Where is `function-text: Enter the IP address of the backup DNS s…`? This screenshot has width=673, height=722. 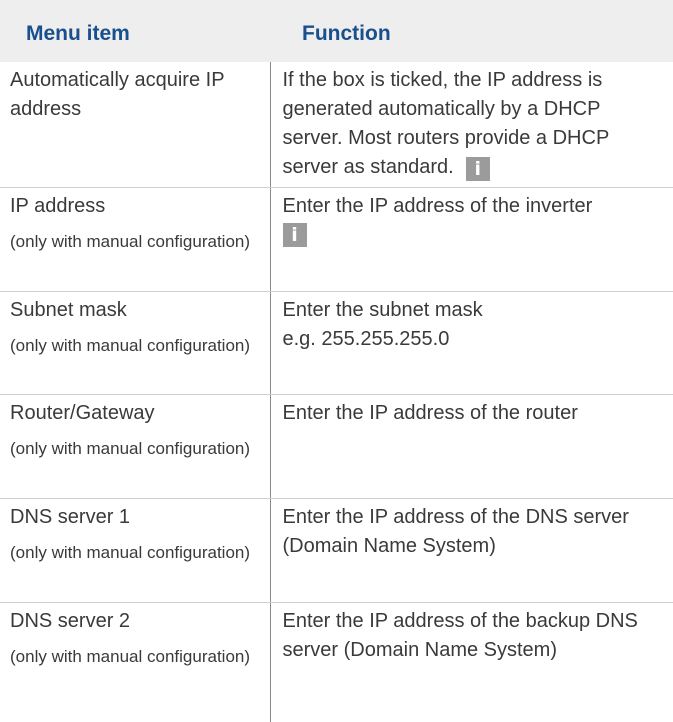 function-text: Enter the IP address of the backup DNS s… is located at coordinates (460, 635).